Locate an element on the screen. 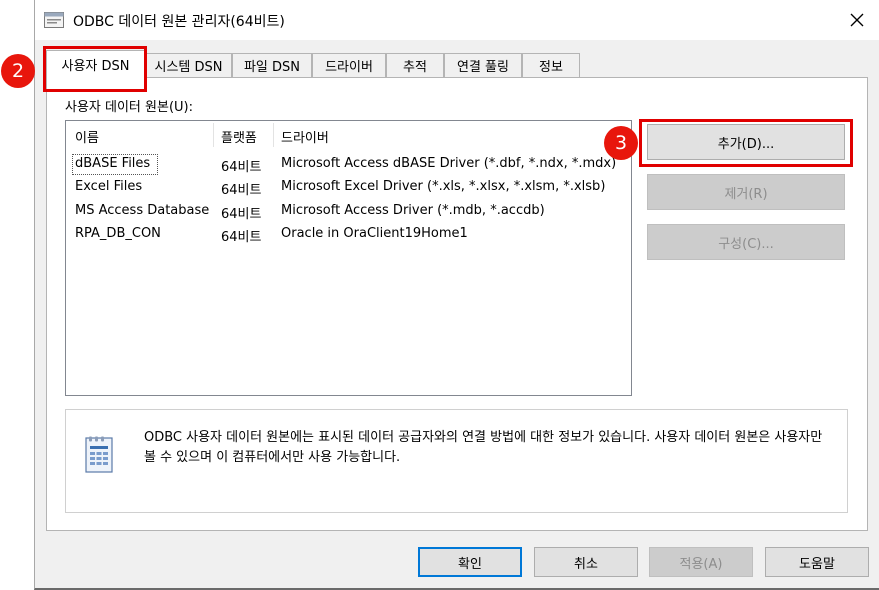 The image size is (879, 590). help-button: 도움말 is located at coordinates (817, 562).